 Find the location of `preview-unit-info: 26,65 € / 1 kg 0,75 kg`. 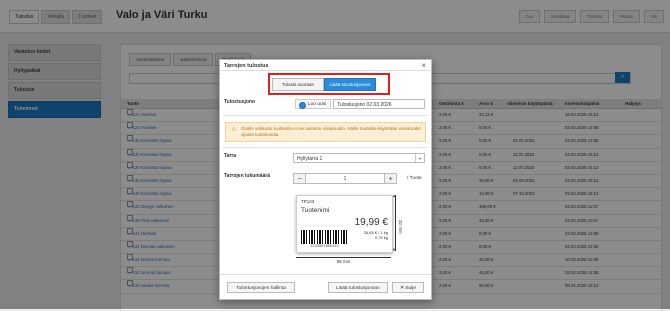

preview-unit-info: 26,65 € / 1 kg 0,75 kg is located at coordinates (376, 235).